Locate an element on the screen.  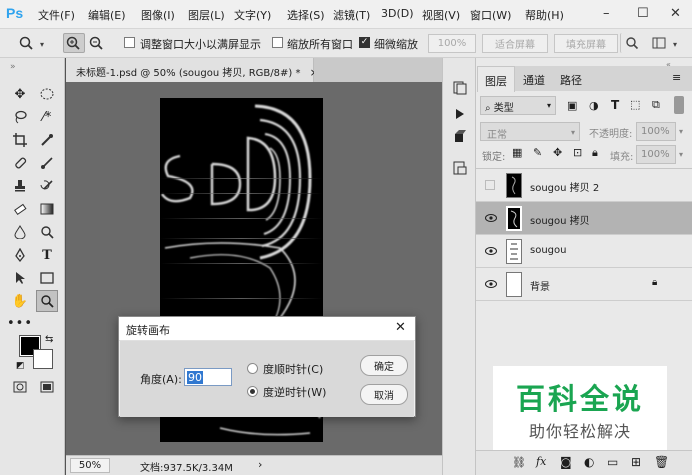
lock-pixels-icon: ✎ is located at coordinates (537, 152).